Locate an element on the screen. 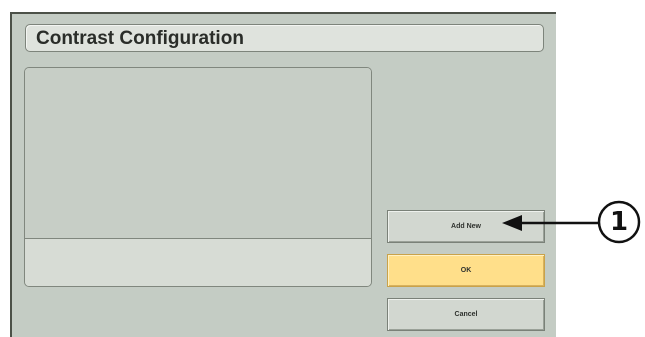 This screenshot has height=337, width=645. callout-annotation is located at coordinates (571, 222).